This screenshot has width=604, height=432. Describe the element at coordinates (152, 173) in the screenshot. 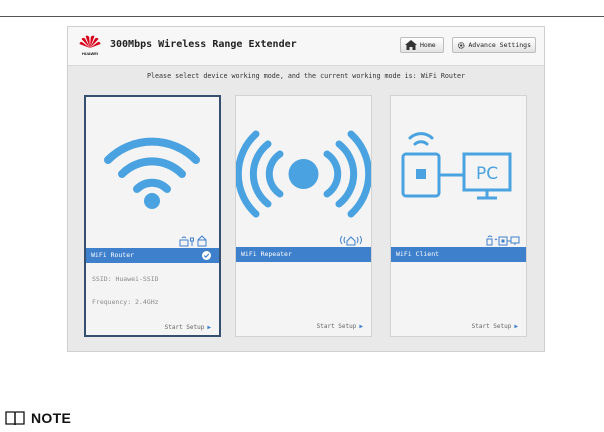

I see `wifi-icon` at that location.